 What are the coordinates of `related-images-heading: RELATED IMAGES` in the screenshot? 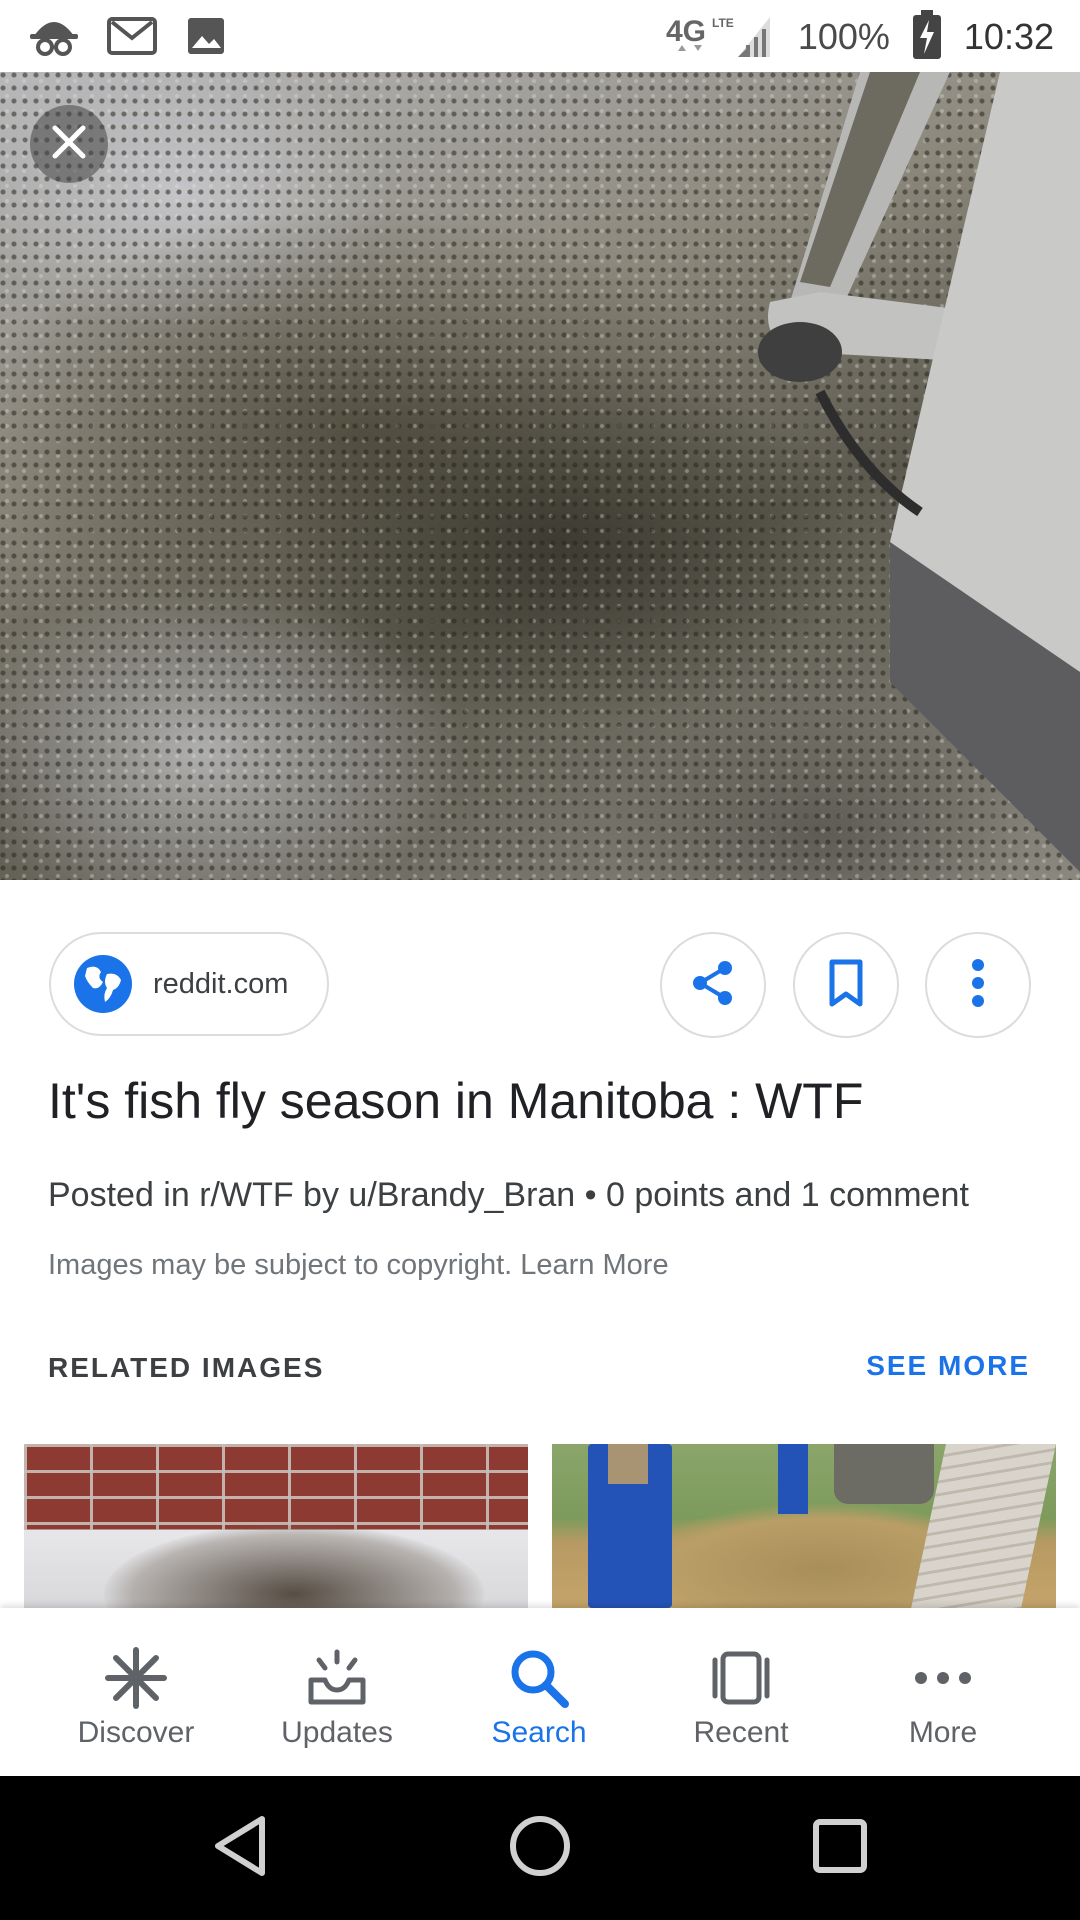 It's located at (186, 1367).